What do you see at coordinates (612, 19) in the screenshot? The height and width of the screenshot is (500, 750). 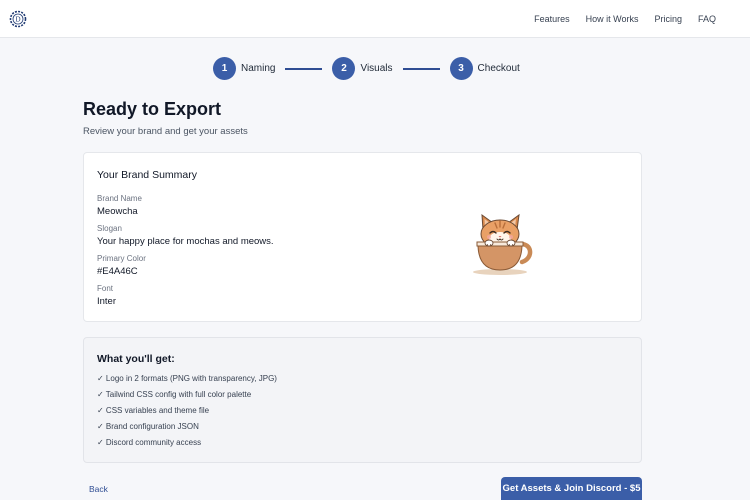 I see `nav-link-how-it-works: How it Works` at bounding box center [612, 19].